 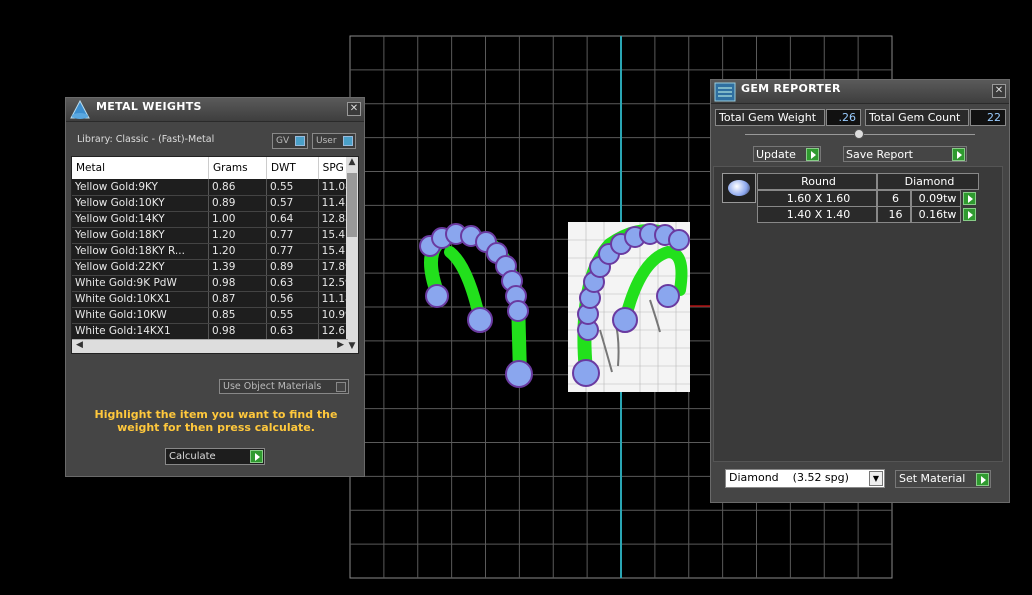 What do you see at coordinates (237, 315) in the screenshot?
I see `table-cell: 0.85` at bounding box center [237, 315].